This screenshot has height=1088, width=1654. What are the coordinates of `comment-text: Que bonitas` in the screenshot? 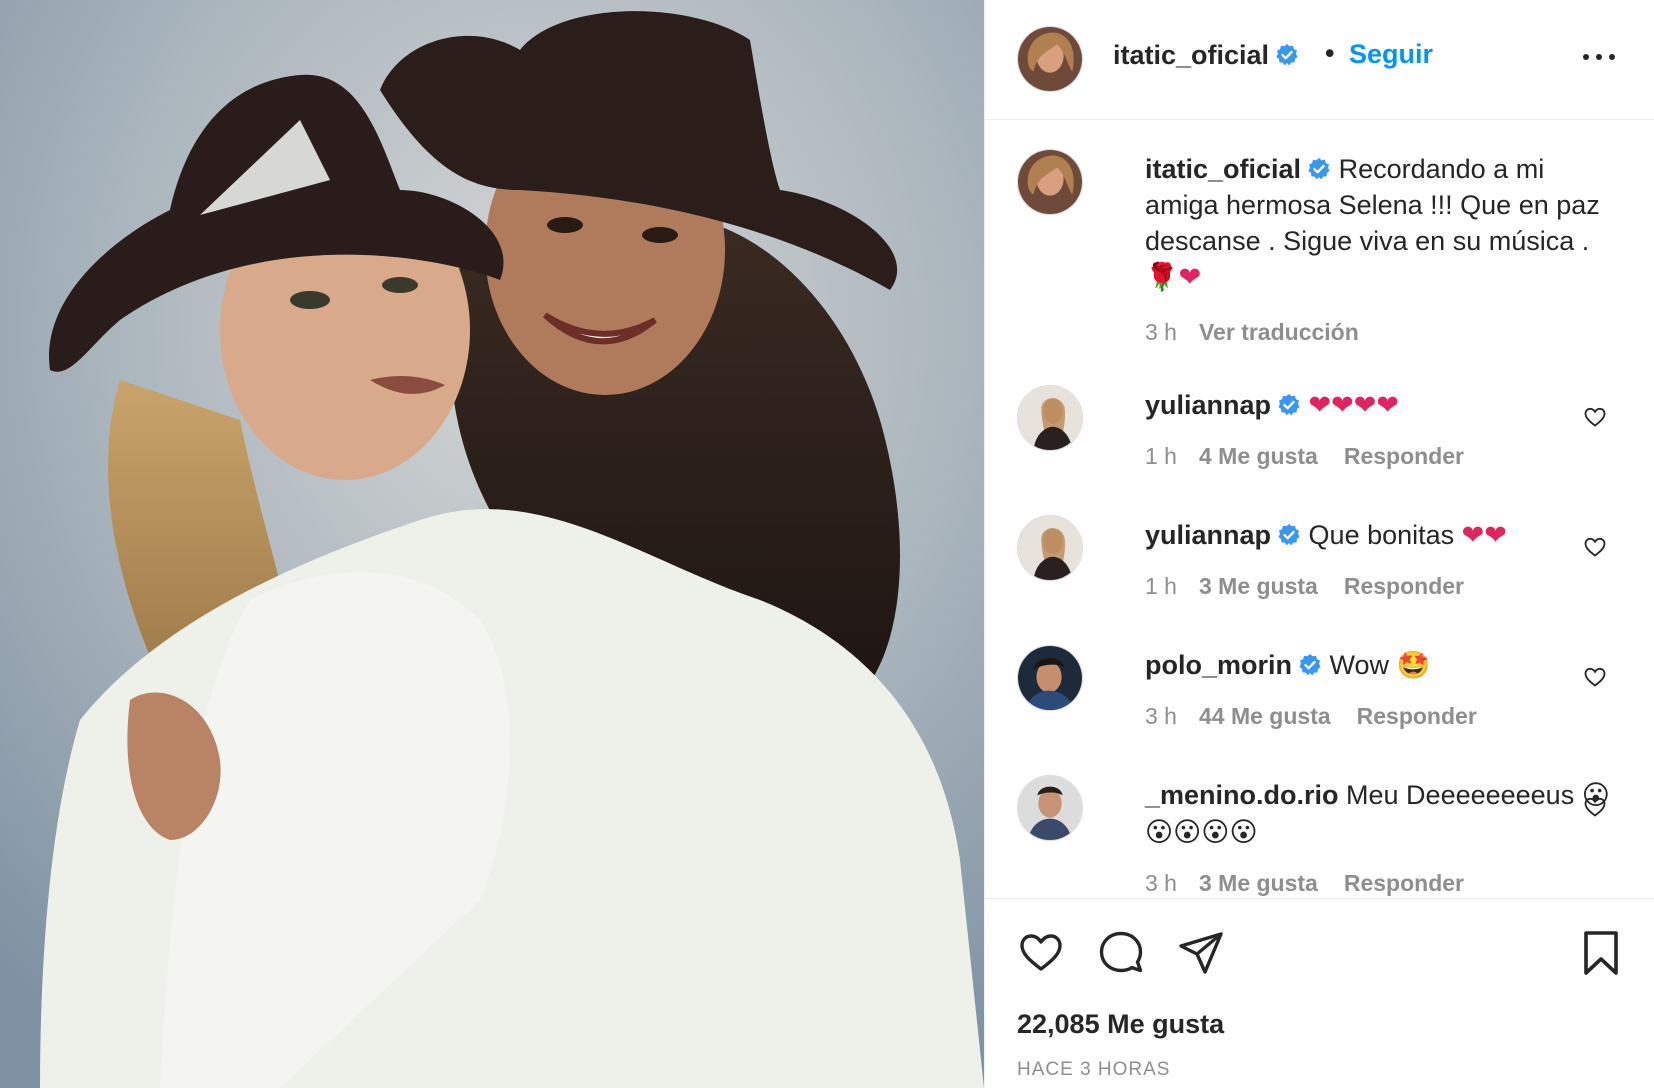 It's located at (1381, 535).